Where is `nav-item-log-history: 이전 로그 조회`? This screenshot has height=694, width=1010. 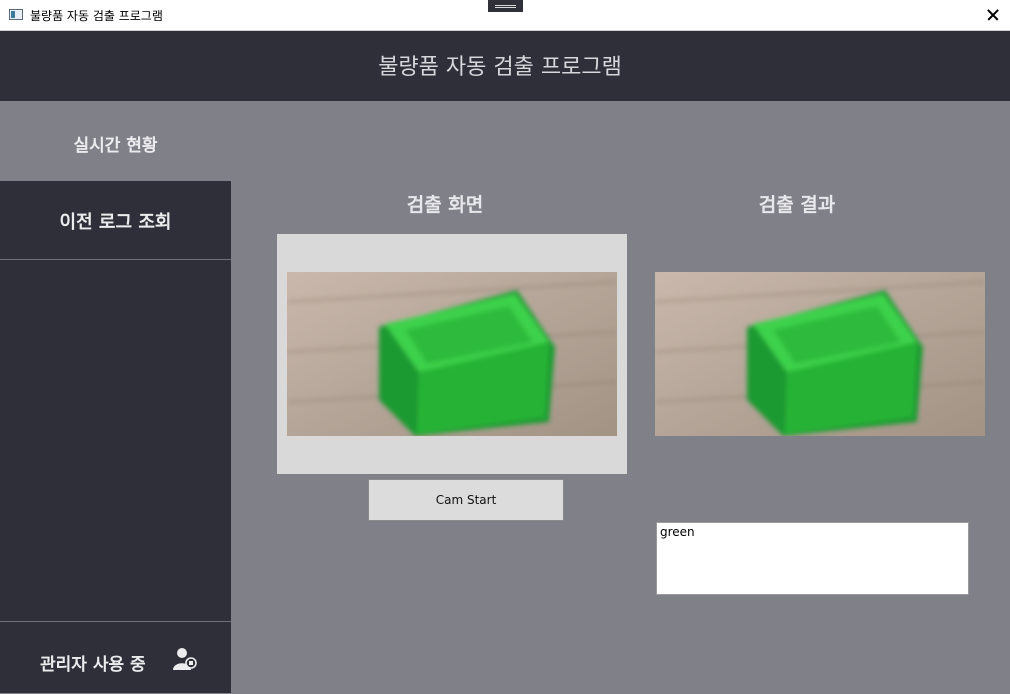 nav-item-log-history: 이전 로그 조회 is located at coordinates (115, 220).